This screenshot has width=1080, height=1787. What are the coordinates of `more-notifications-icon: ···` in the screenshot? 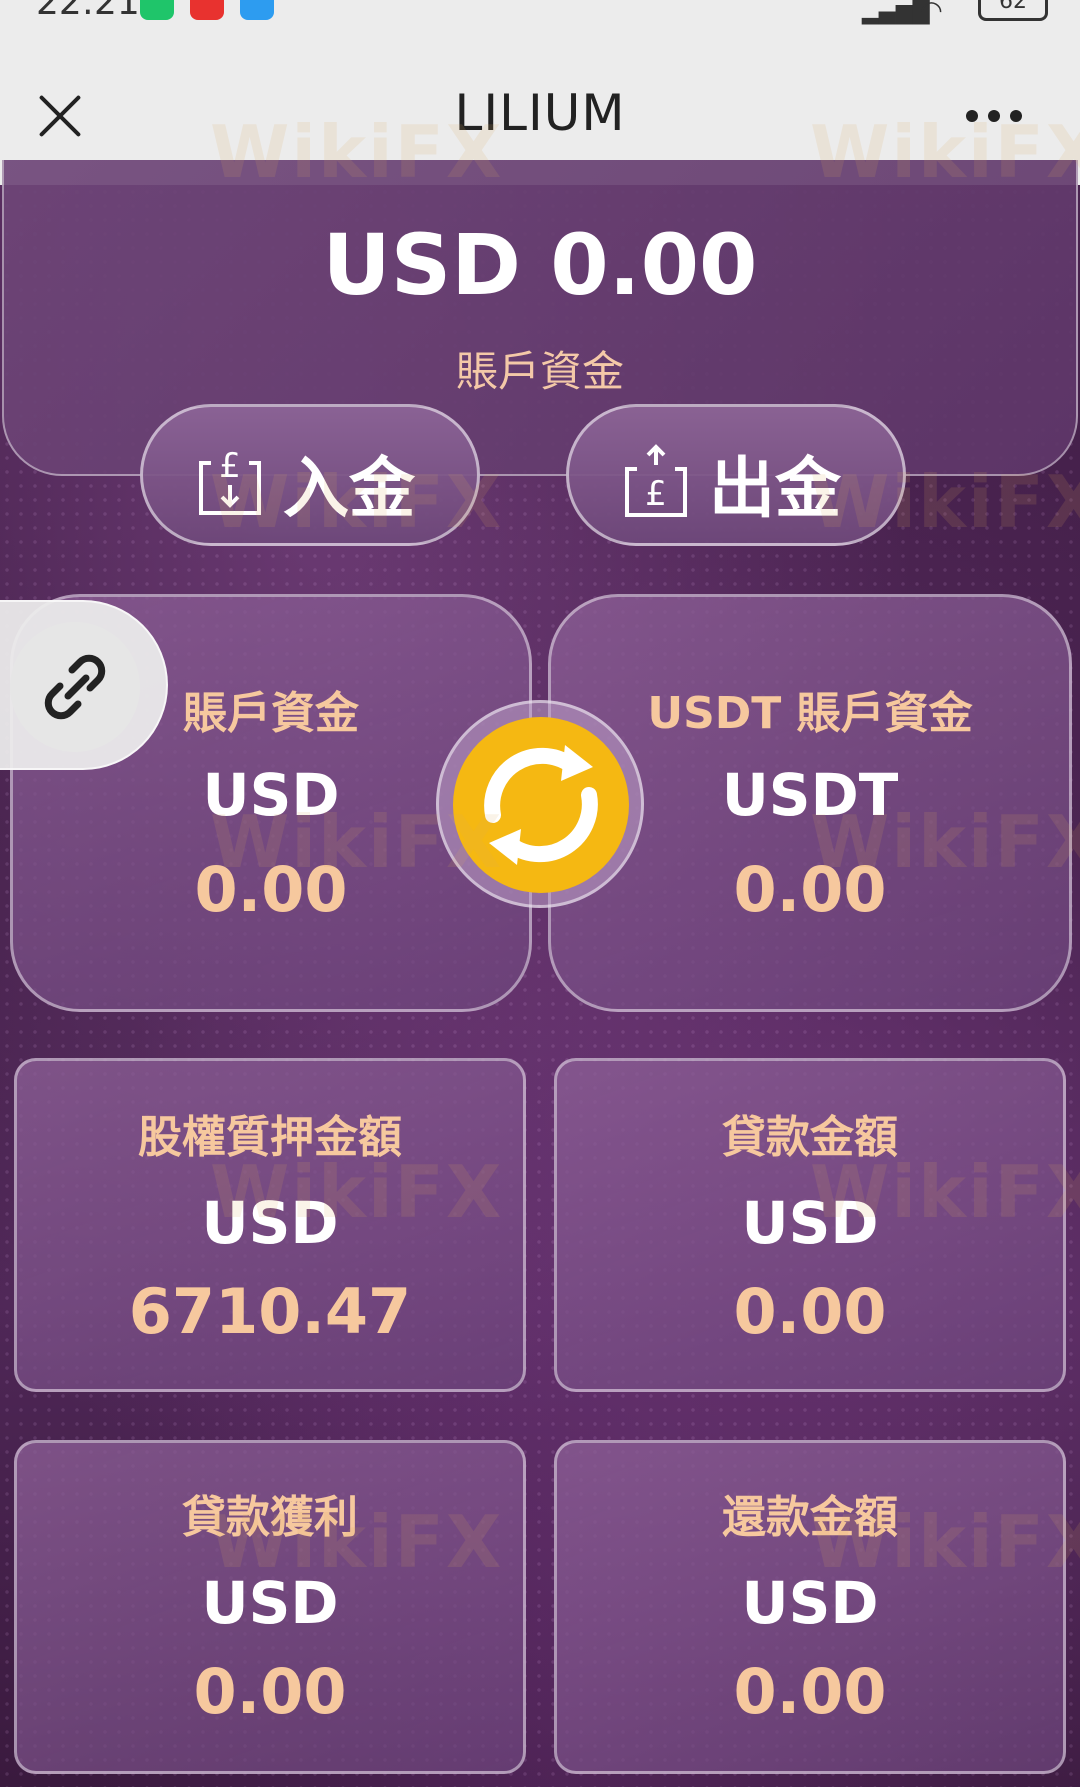 It's located at (318, 9).